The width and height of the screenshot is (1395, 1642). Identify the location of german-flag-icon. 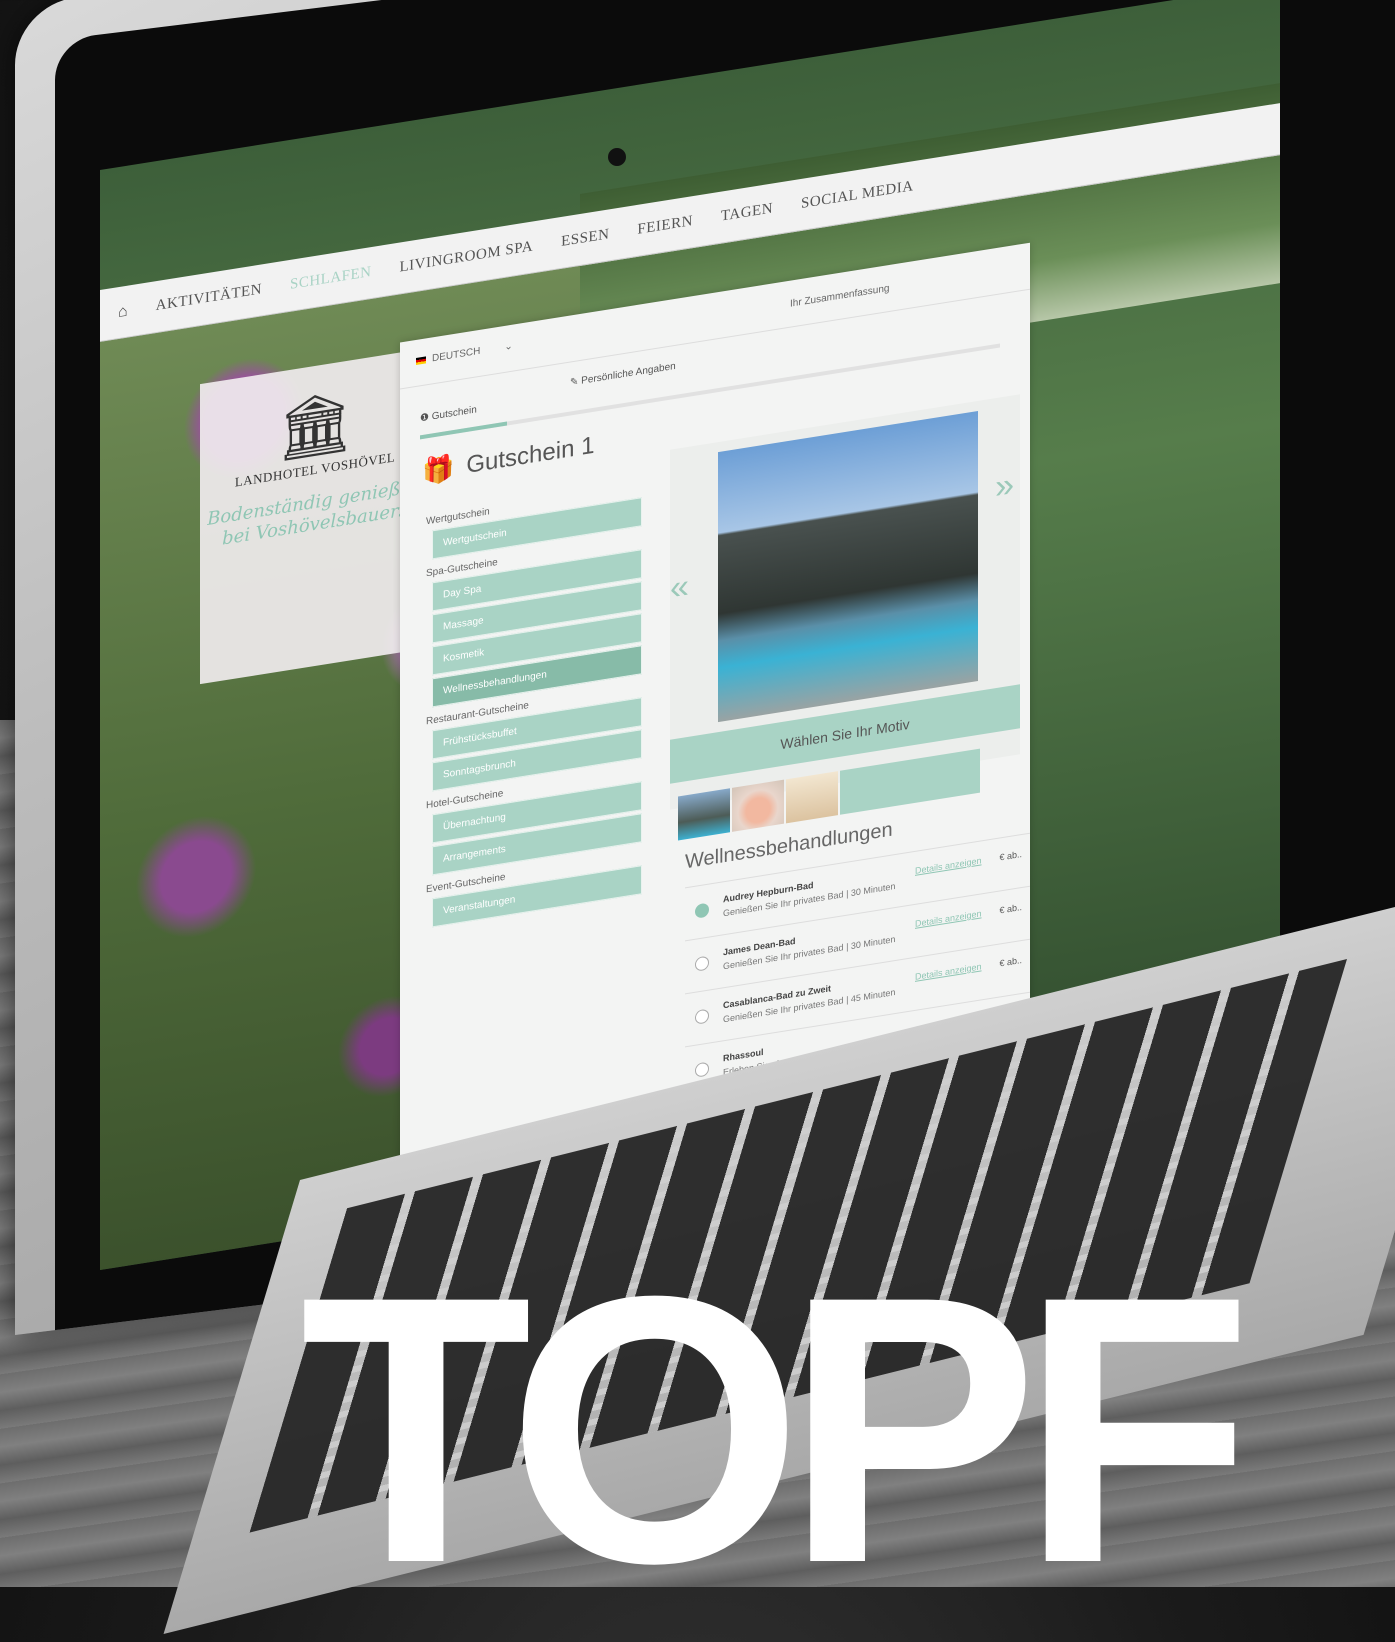
(421, 360).